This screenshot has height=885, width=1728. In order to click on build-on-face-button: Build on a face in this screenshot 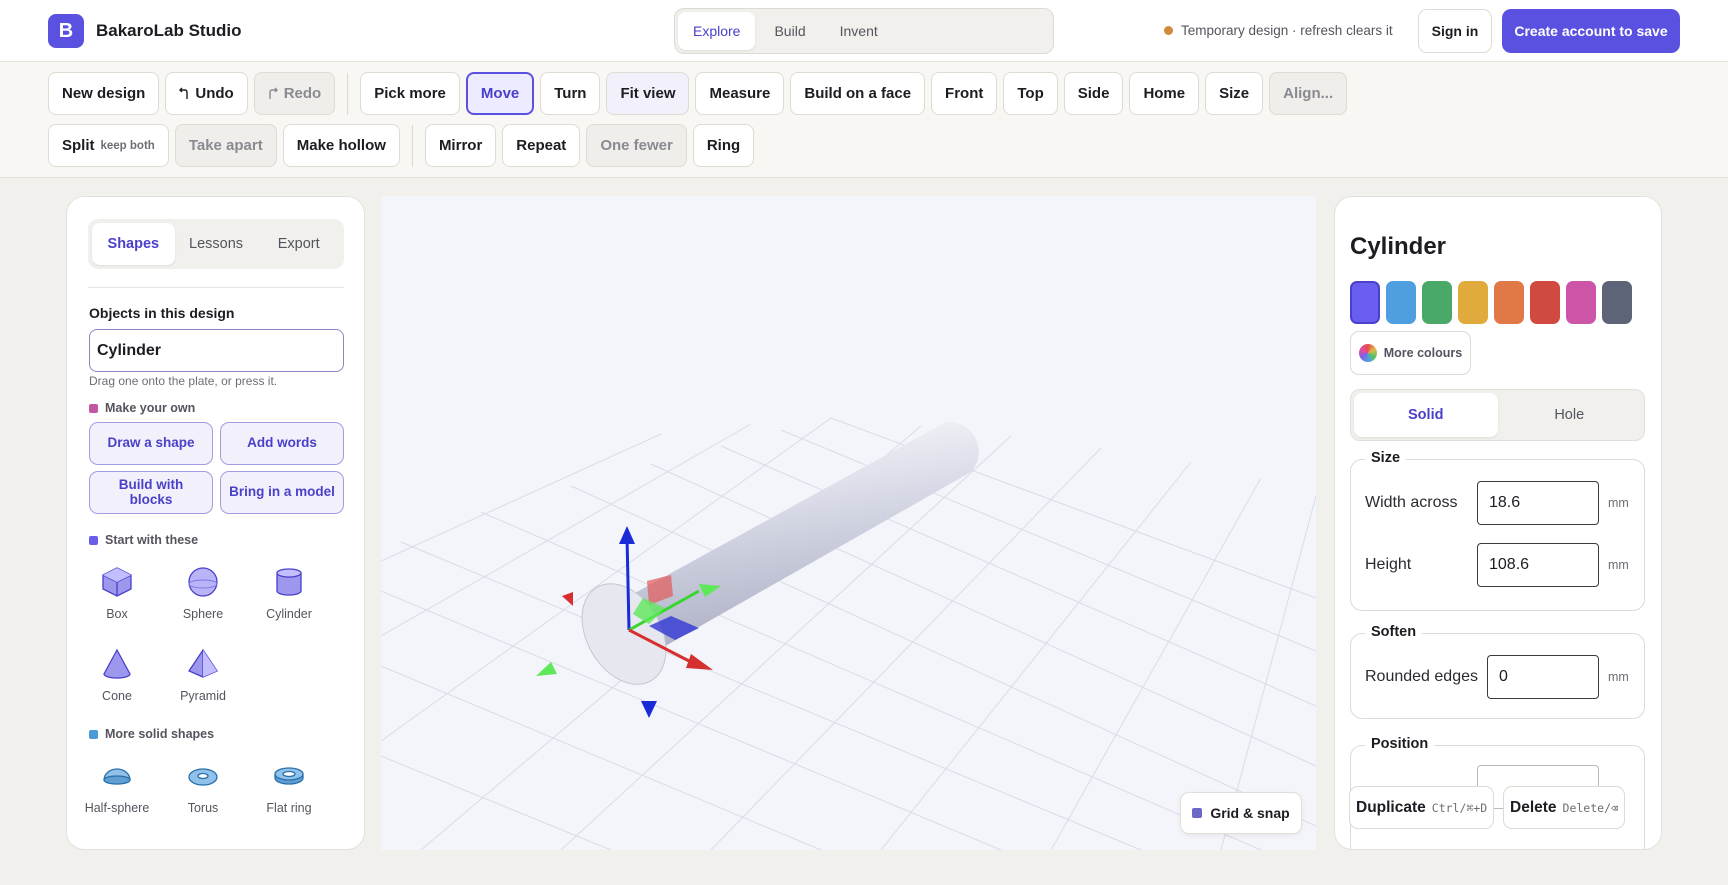, I will do `click(858, 93)`.